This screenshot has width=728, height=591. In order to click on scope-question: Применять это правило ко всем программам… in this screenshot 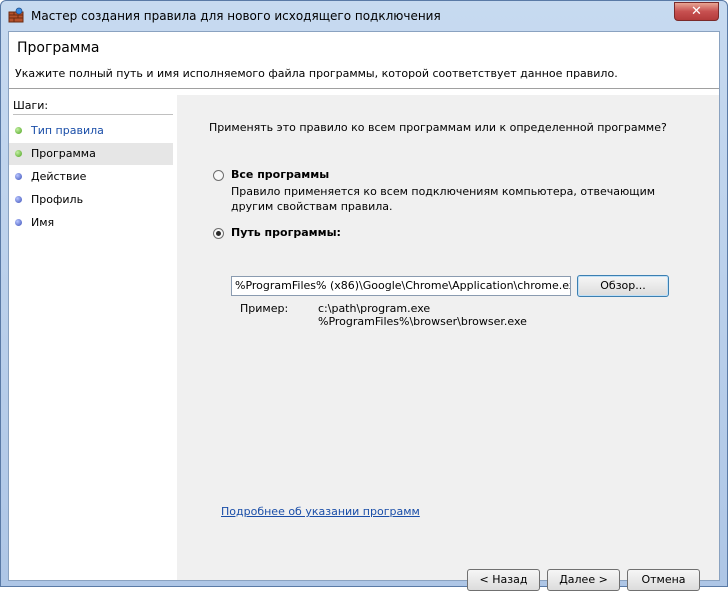, I will do `click(438, 127)`.